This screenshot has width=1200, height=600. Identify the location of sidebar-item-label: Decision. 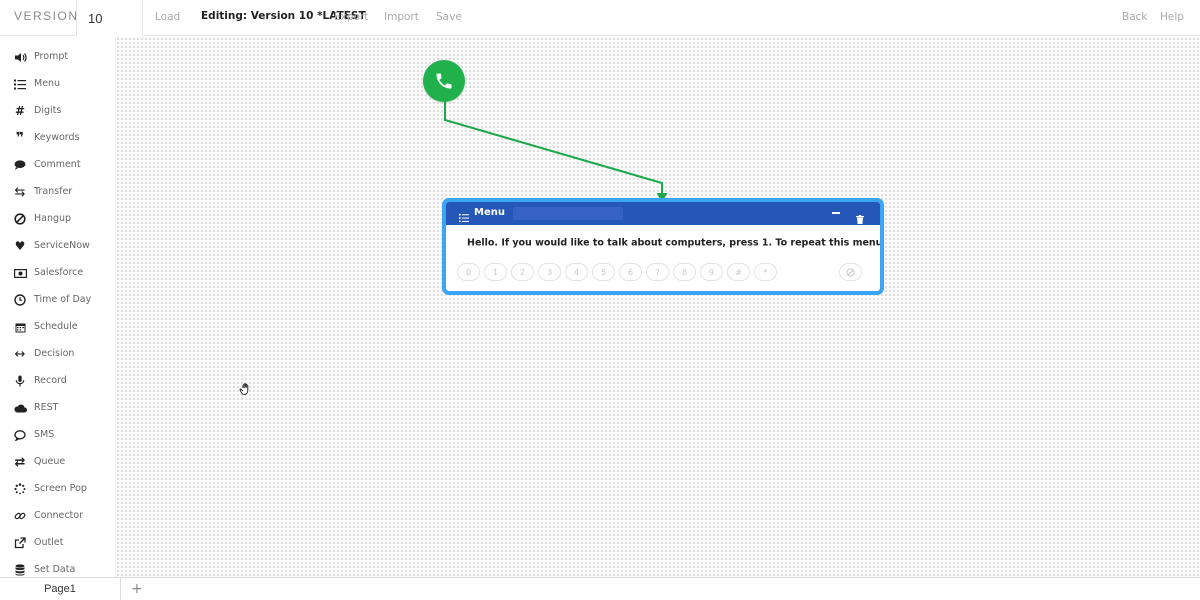
(54, 353).